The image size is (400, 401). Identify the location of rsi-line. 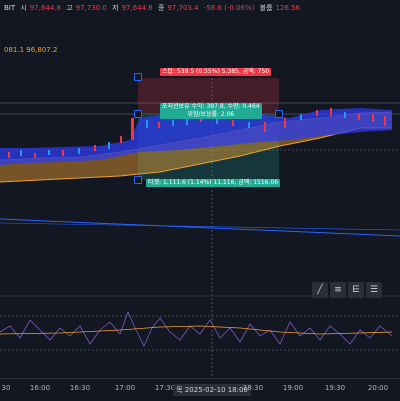
(196, 328).